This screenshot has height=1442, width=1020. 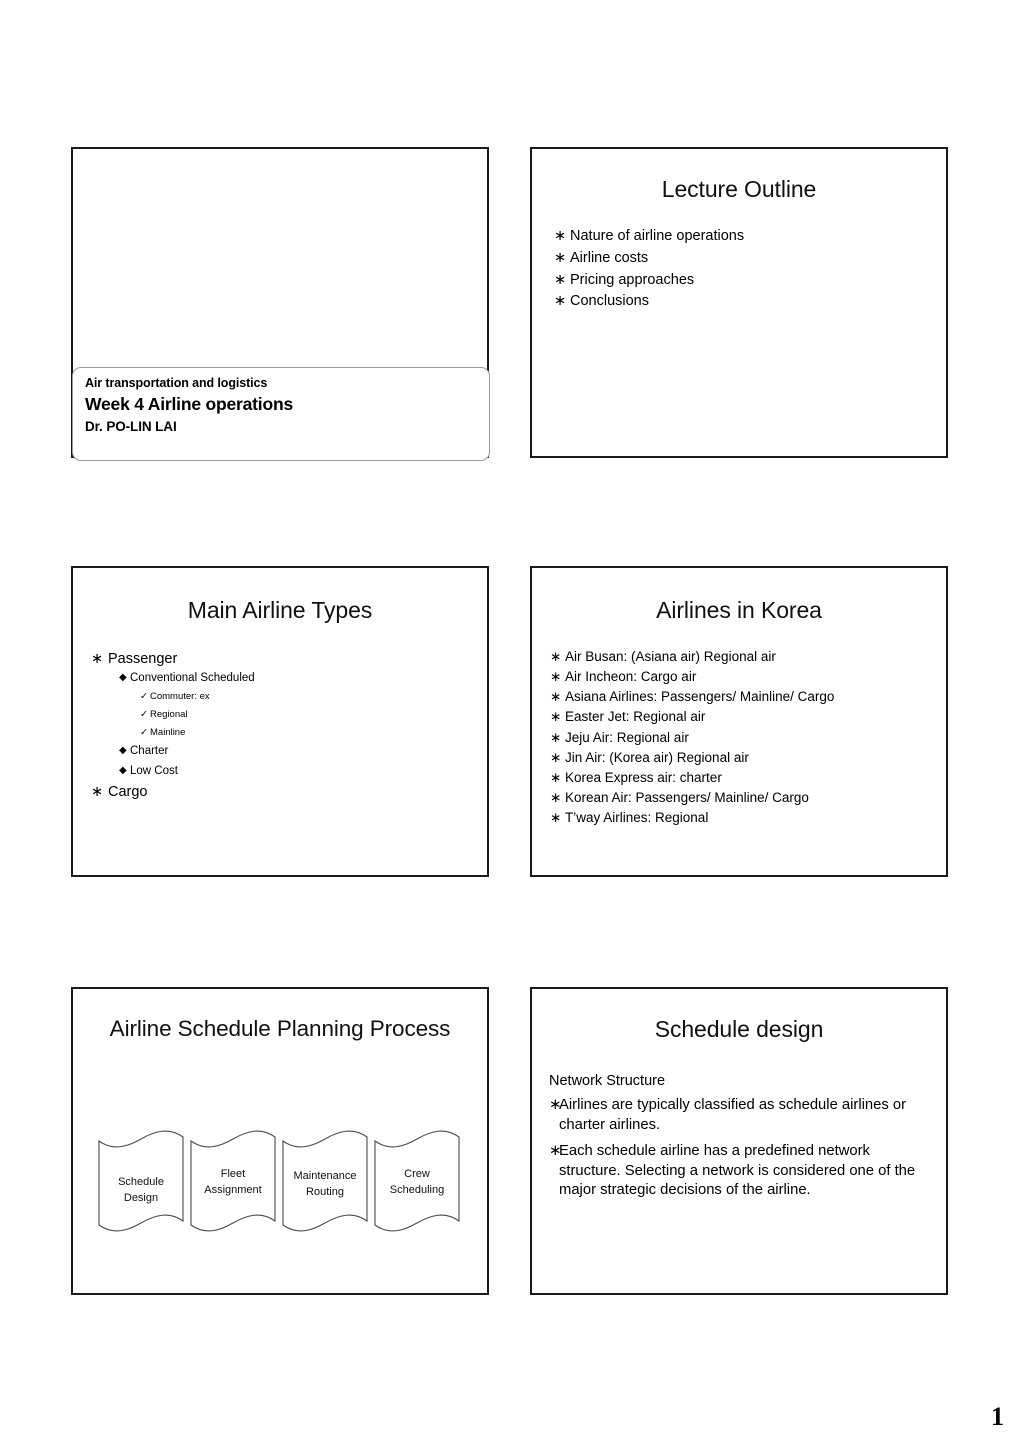 I want to click on list-item: ∗ T’way Airlines: Regional, so click(x=748, y=818).